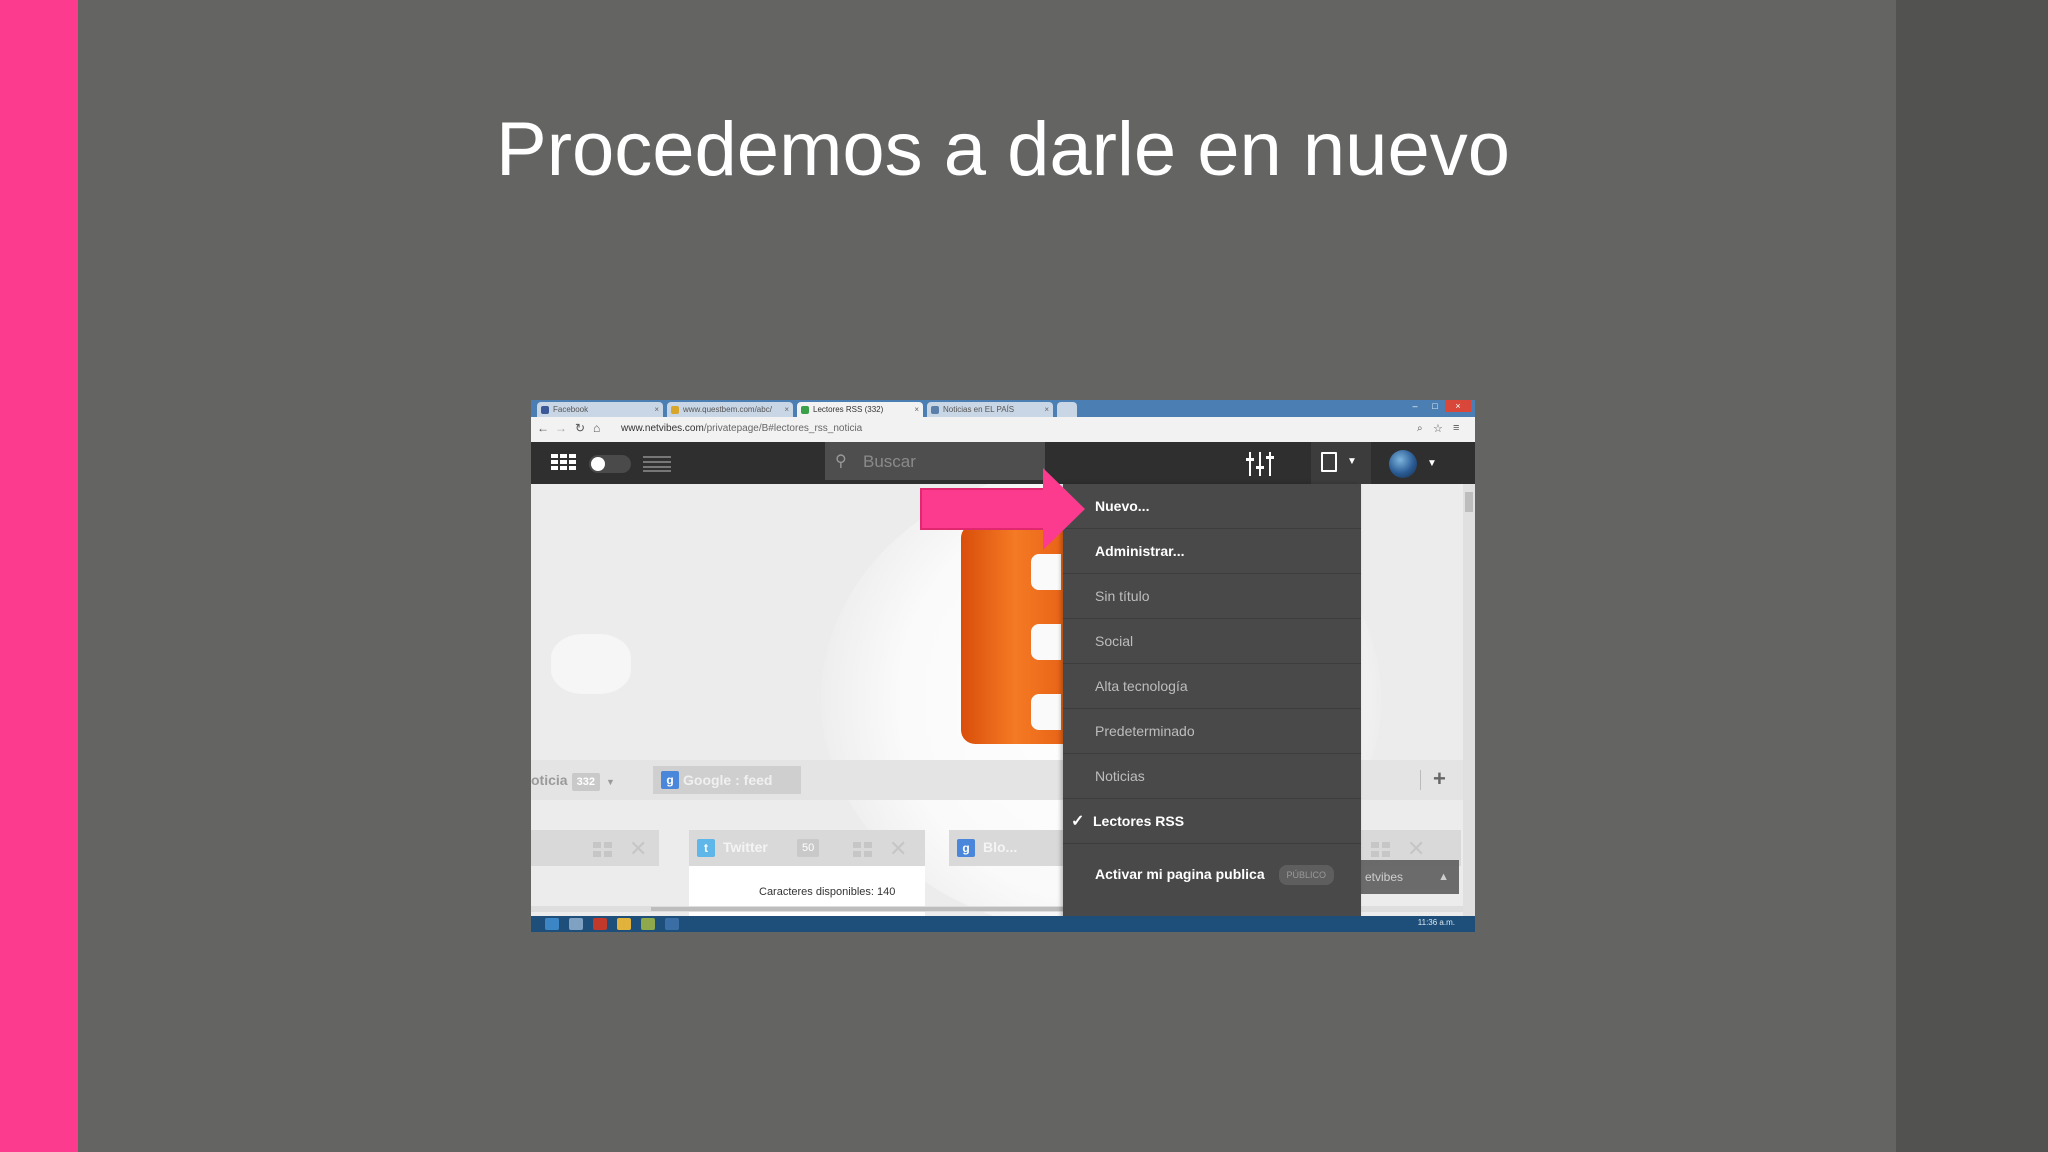 The height and width of the screenshot is (1152, 2048). What do you see at coordinates (1212, 641) in the screenshot?
I see `menu-item-social: Social` at bounding box center [1212, 641].